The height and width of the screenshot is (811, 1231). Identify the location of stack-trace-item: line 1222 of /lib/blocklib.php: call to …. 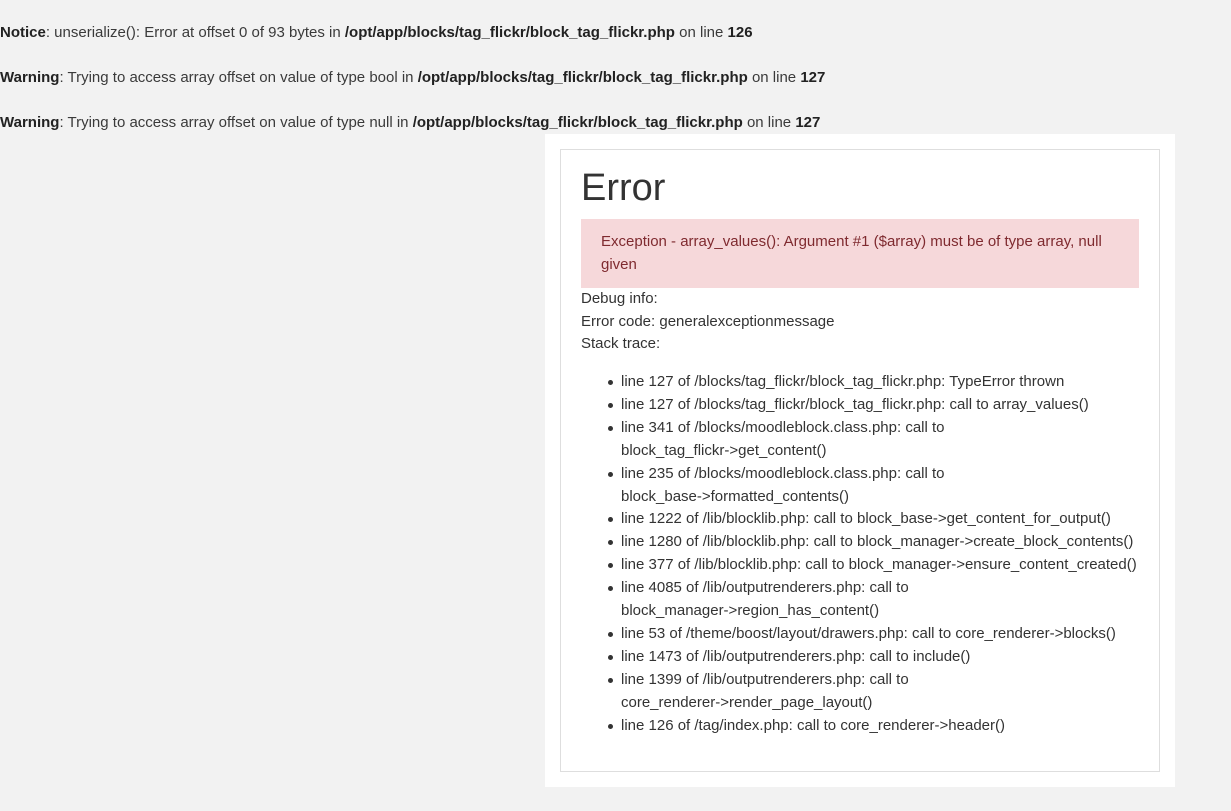
(894, 519).